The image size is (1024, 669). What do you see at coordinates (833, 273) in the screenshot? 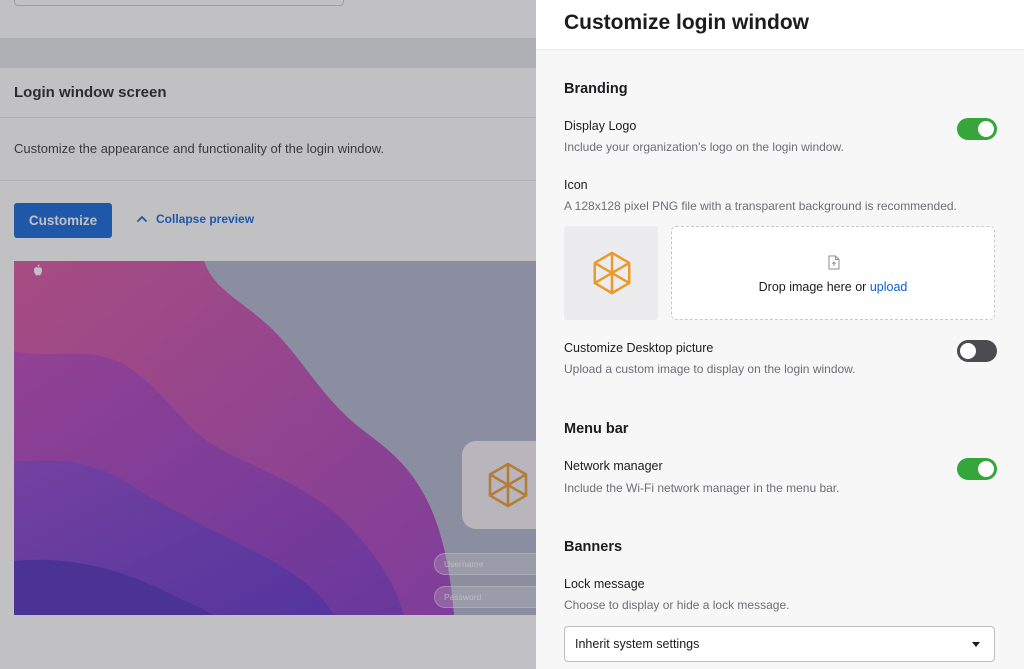
I see `icon-dropzone: Drop image here or upload` at bounding box center [833, 273].